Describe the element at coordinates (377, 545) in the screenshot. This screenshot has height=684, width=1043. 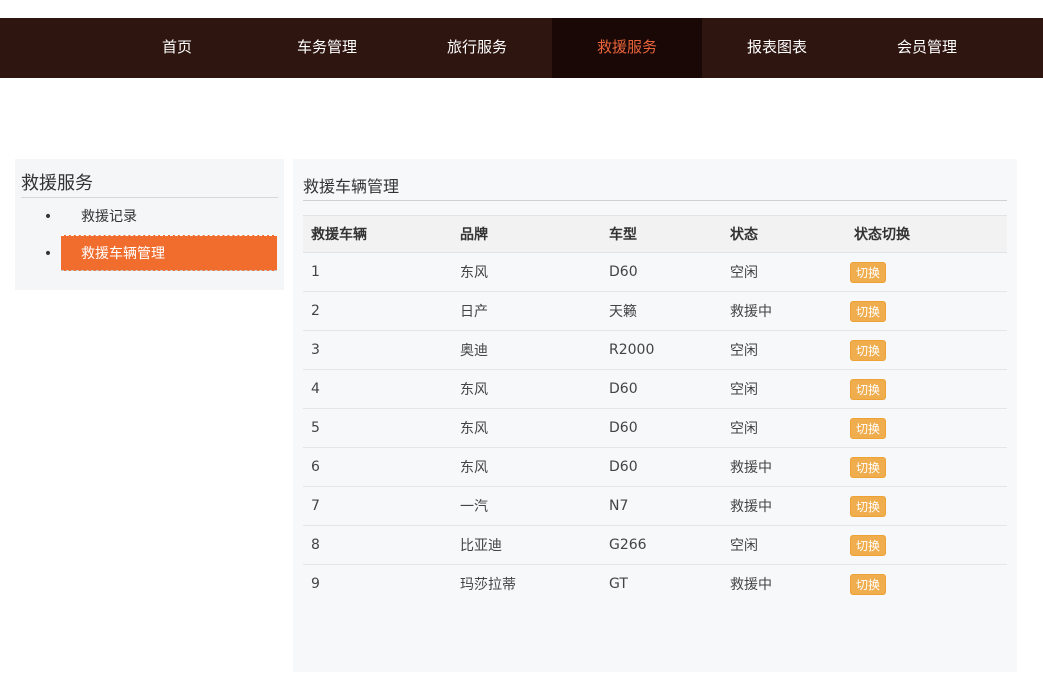
I see `cell-vehicle-id: 8` at that location.